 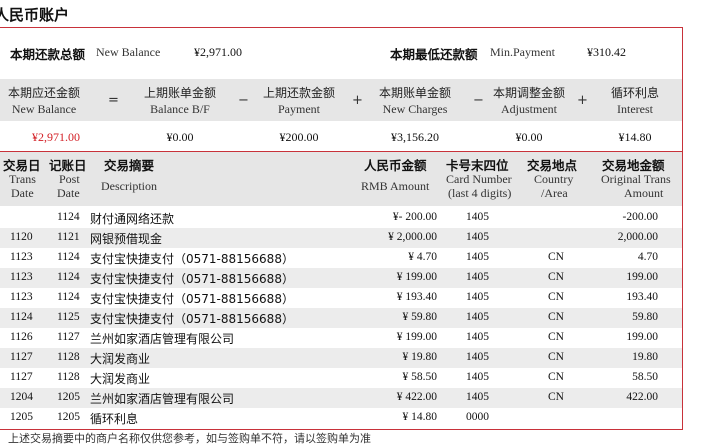 I want to click on calc-col-label-en: New Balance, so click(x=44, y=109).